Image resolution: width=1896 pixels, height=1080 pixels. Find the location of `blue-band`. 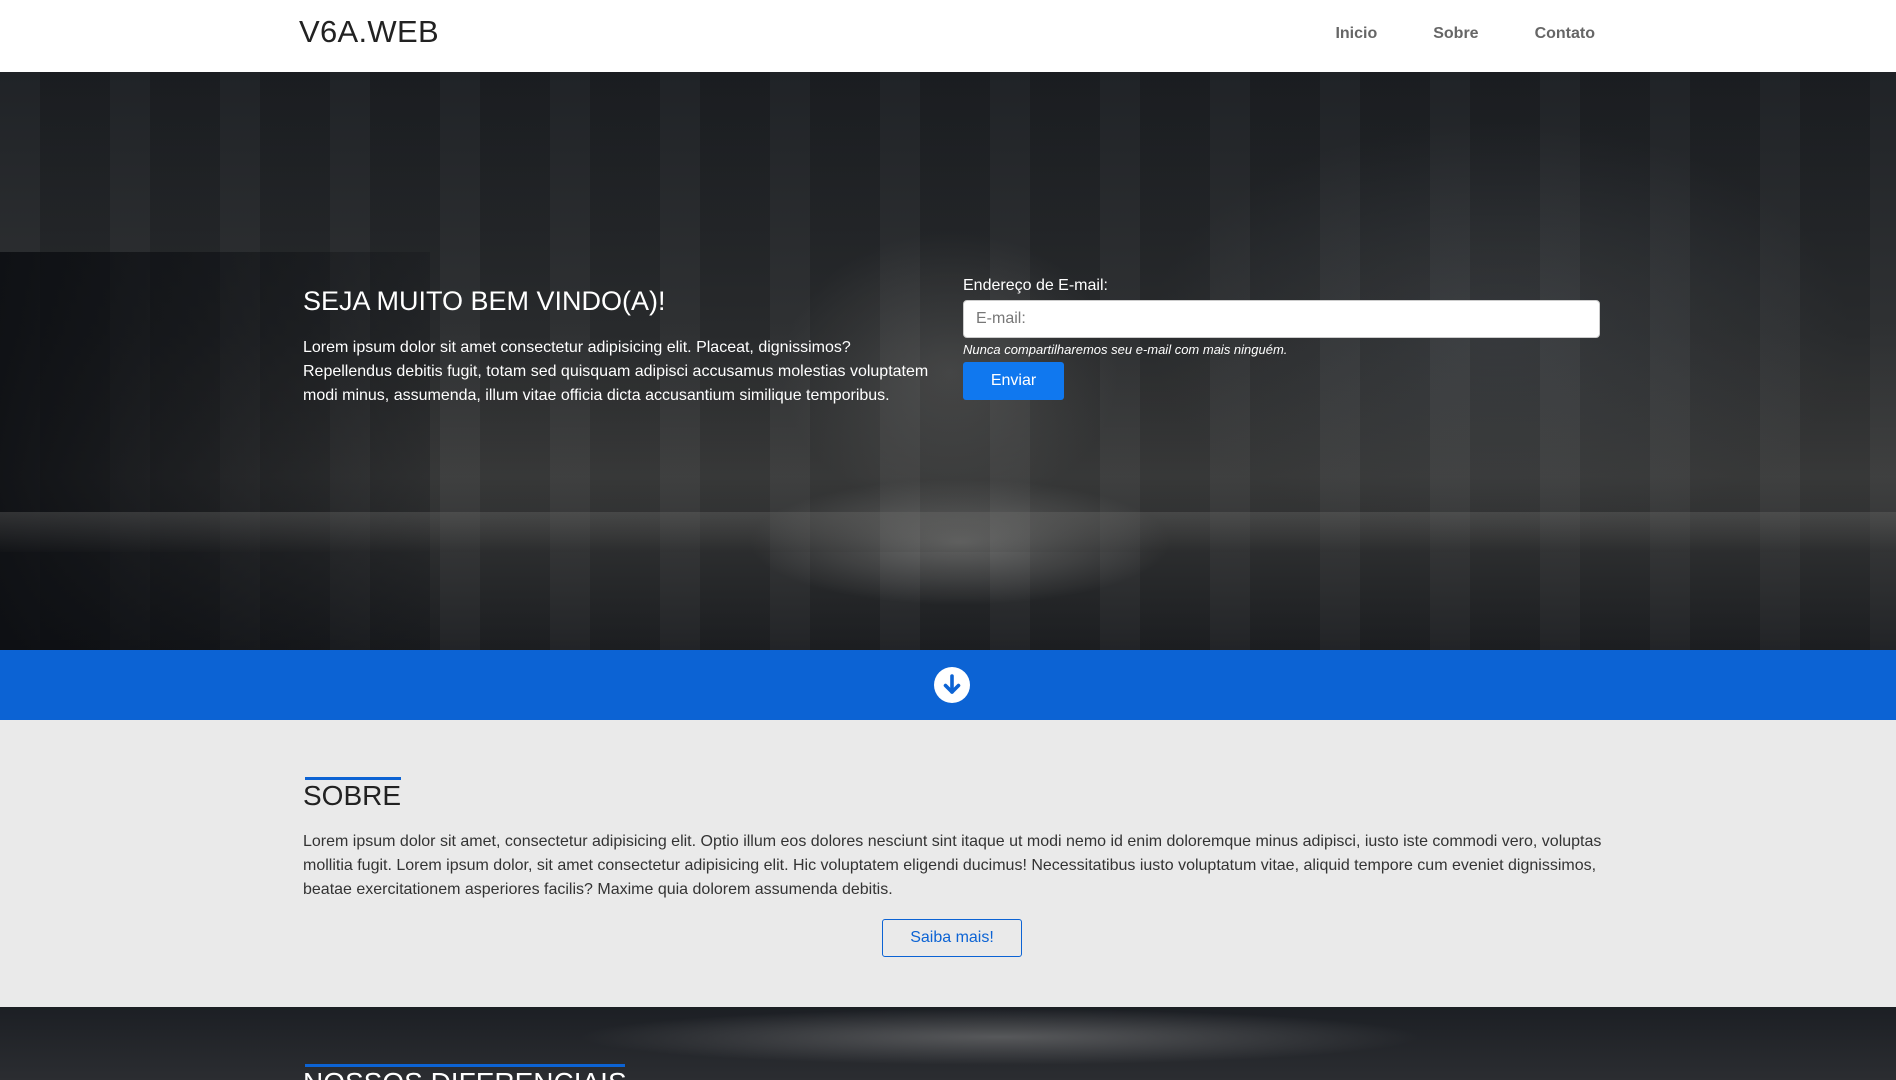

blue-band is located at coordinates (948, 685).